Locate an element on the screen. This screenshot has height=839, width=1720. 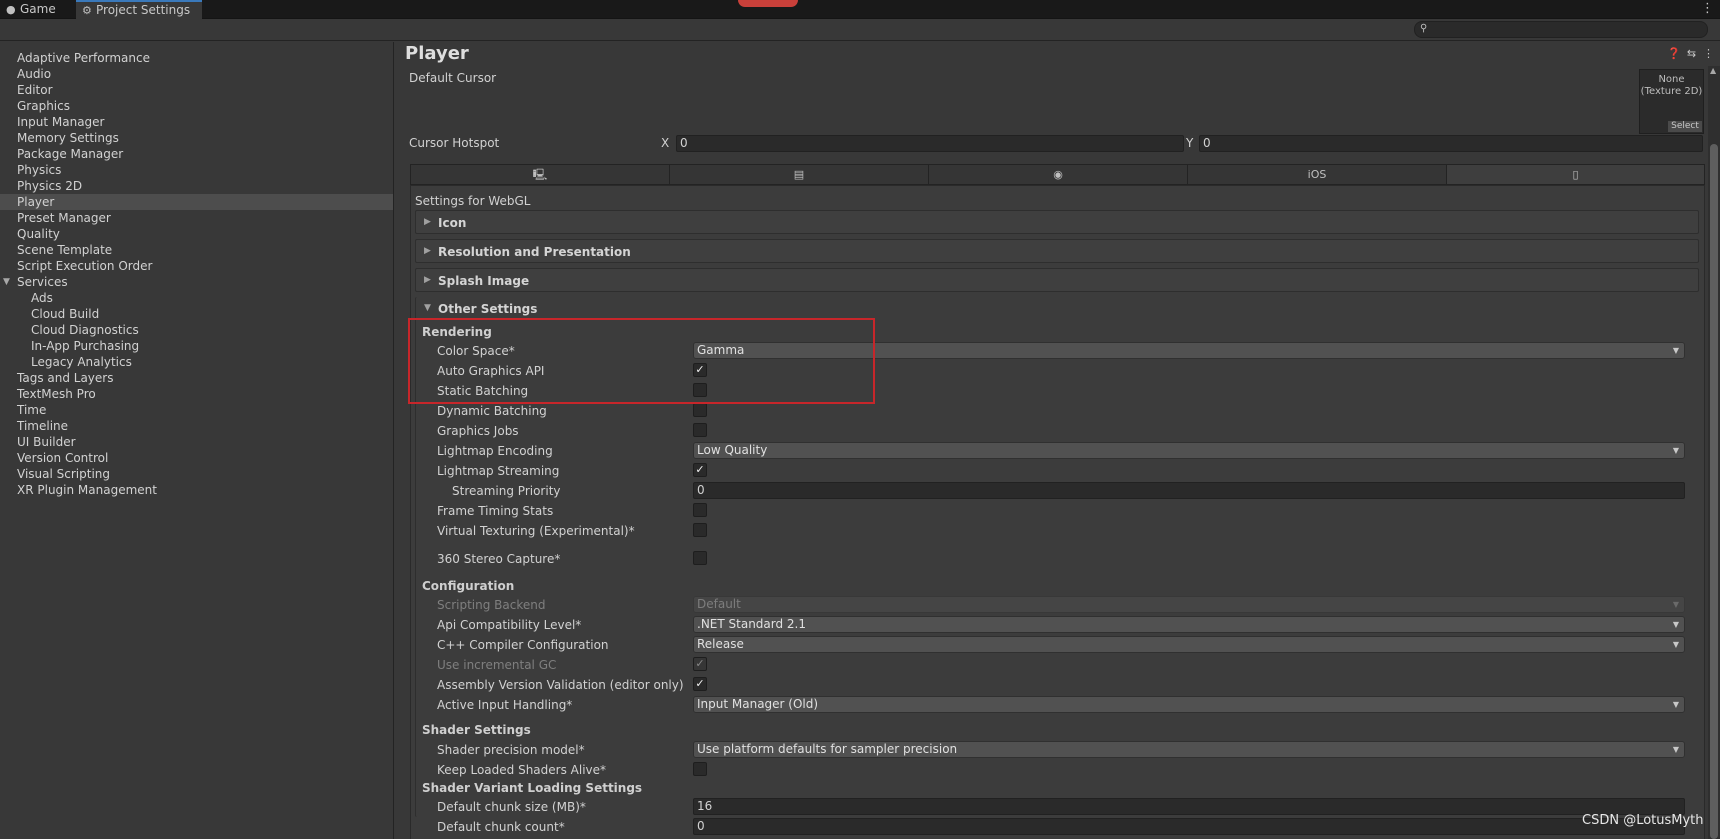
settings-search-input is located at coordinates (1561, 29).